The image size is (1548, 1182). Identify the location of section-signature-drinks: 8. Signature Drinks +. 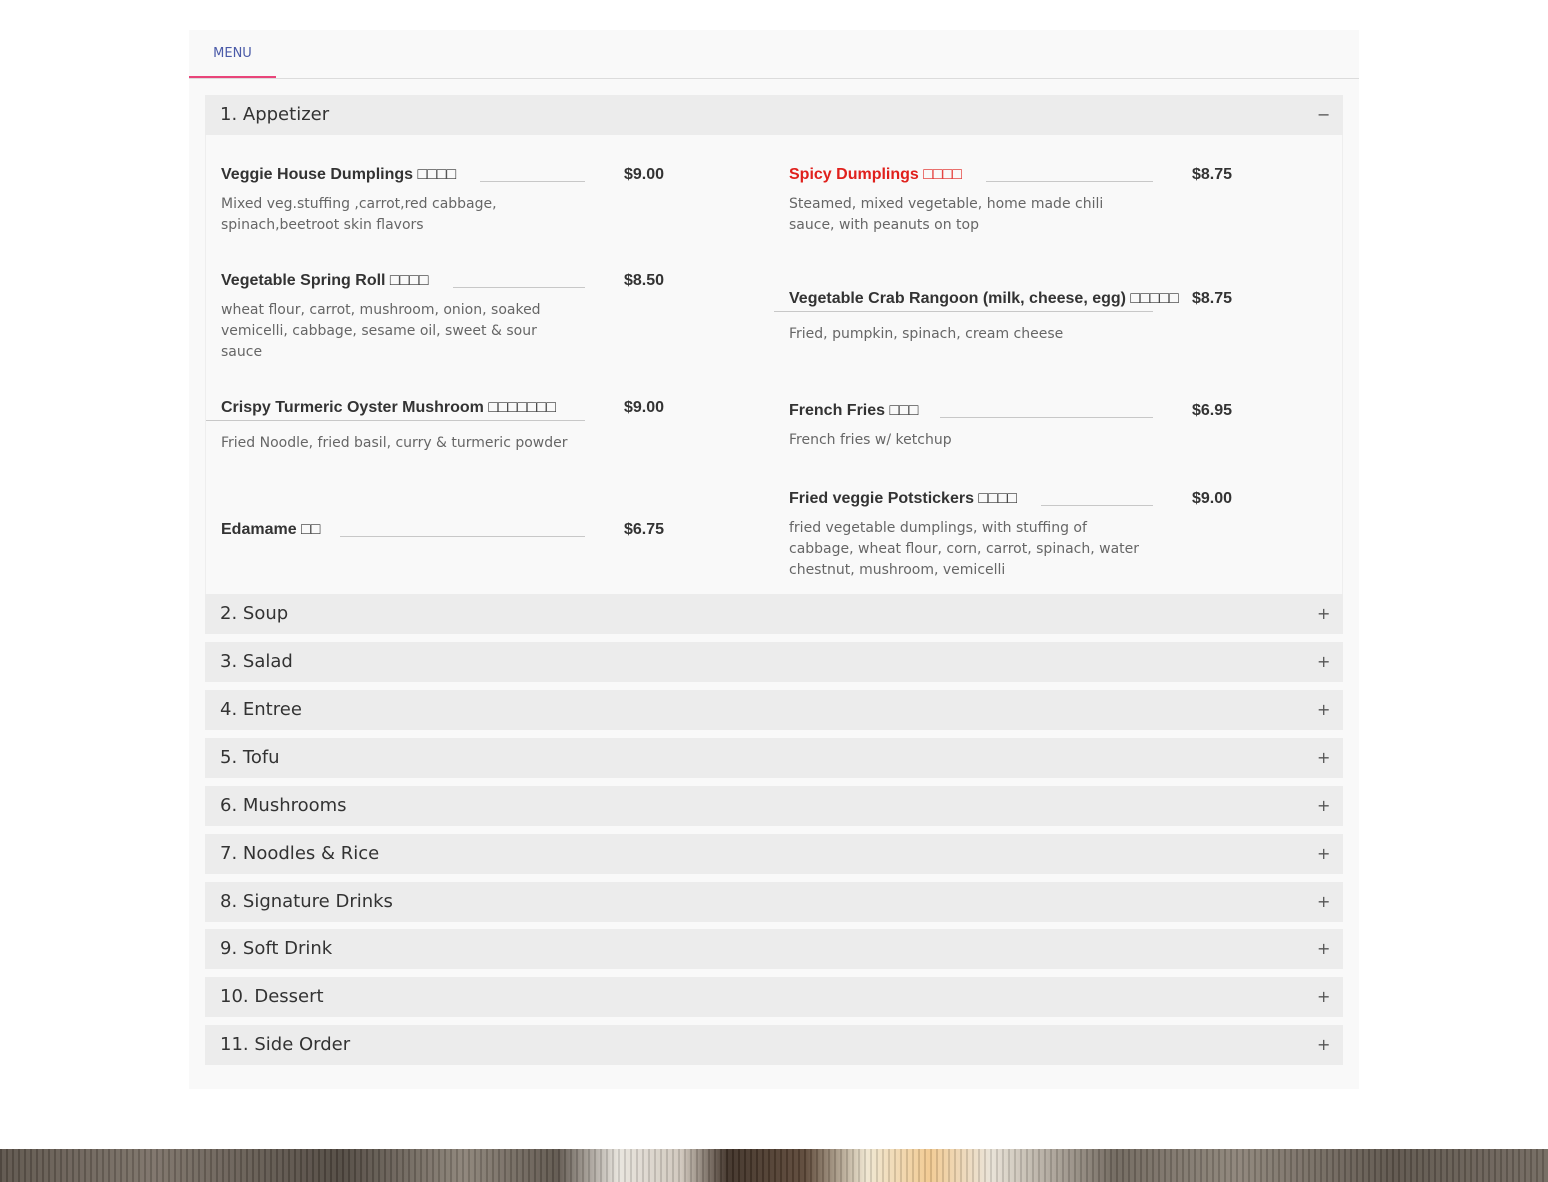
(774, 902).